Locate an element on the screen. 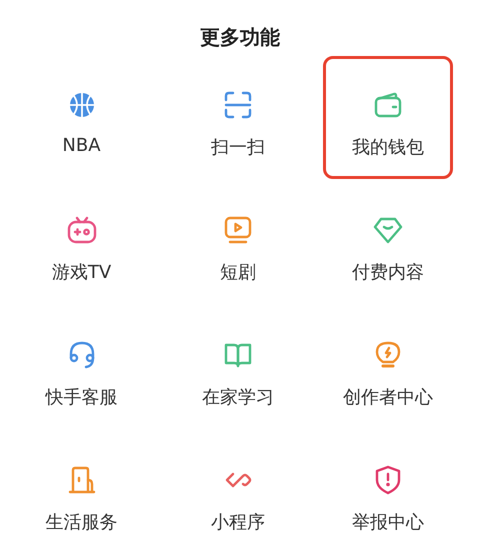 This screenshot has width=480, height=552. feature-item: 付费内容 is located at coordinates (388, 242).